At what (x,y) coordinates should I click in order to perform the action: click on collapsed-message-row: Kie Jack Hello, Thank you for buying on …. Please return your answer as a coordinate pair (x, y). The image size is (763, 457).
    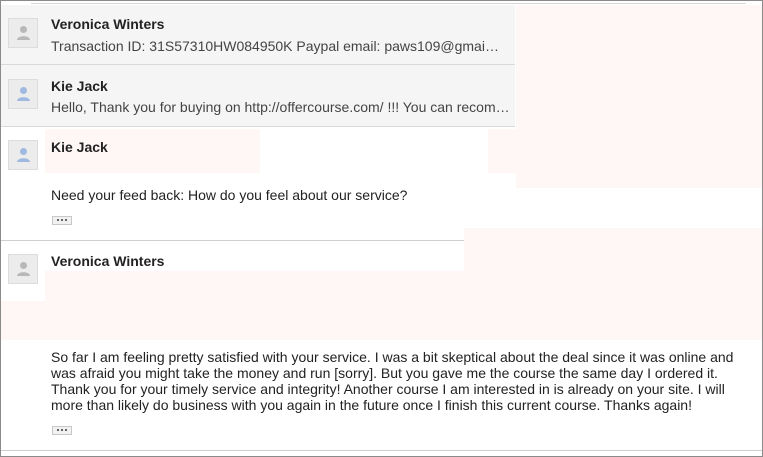
    Looking at the image, I should click on (258, 96).